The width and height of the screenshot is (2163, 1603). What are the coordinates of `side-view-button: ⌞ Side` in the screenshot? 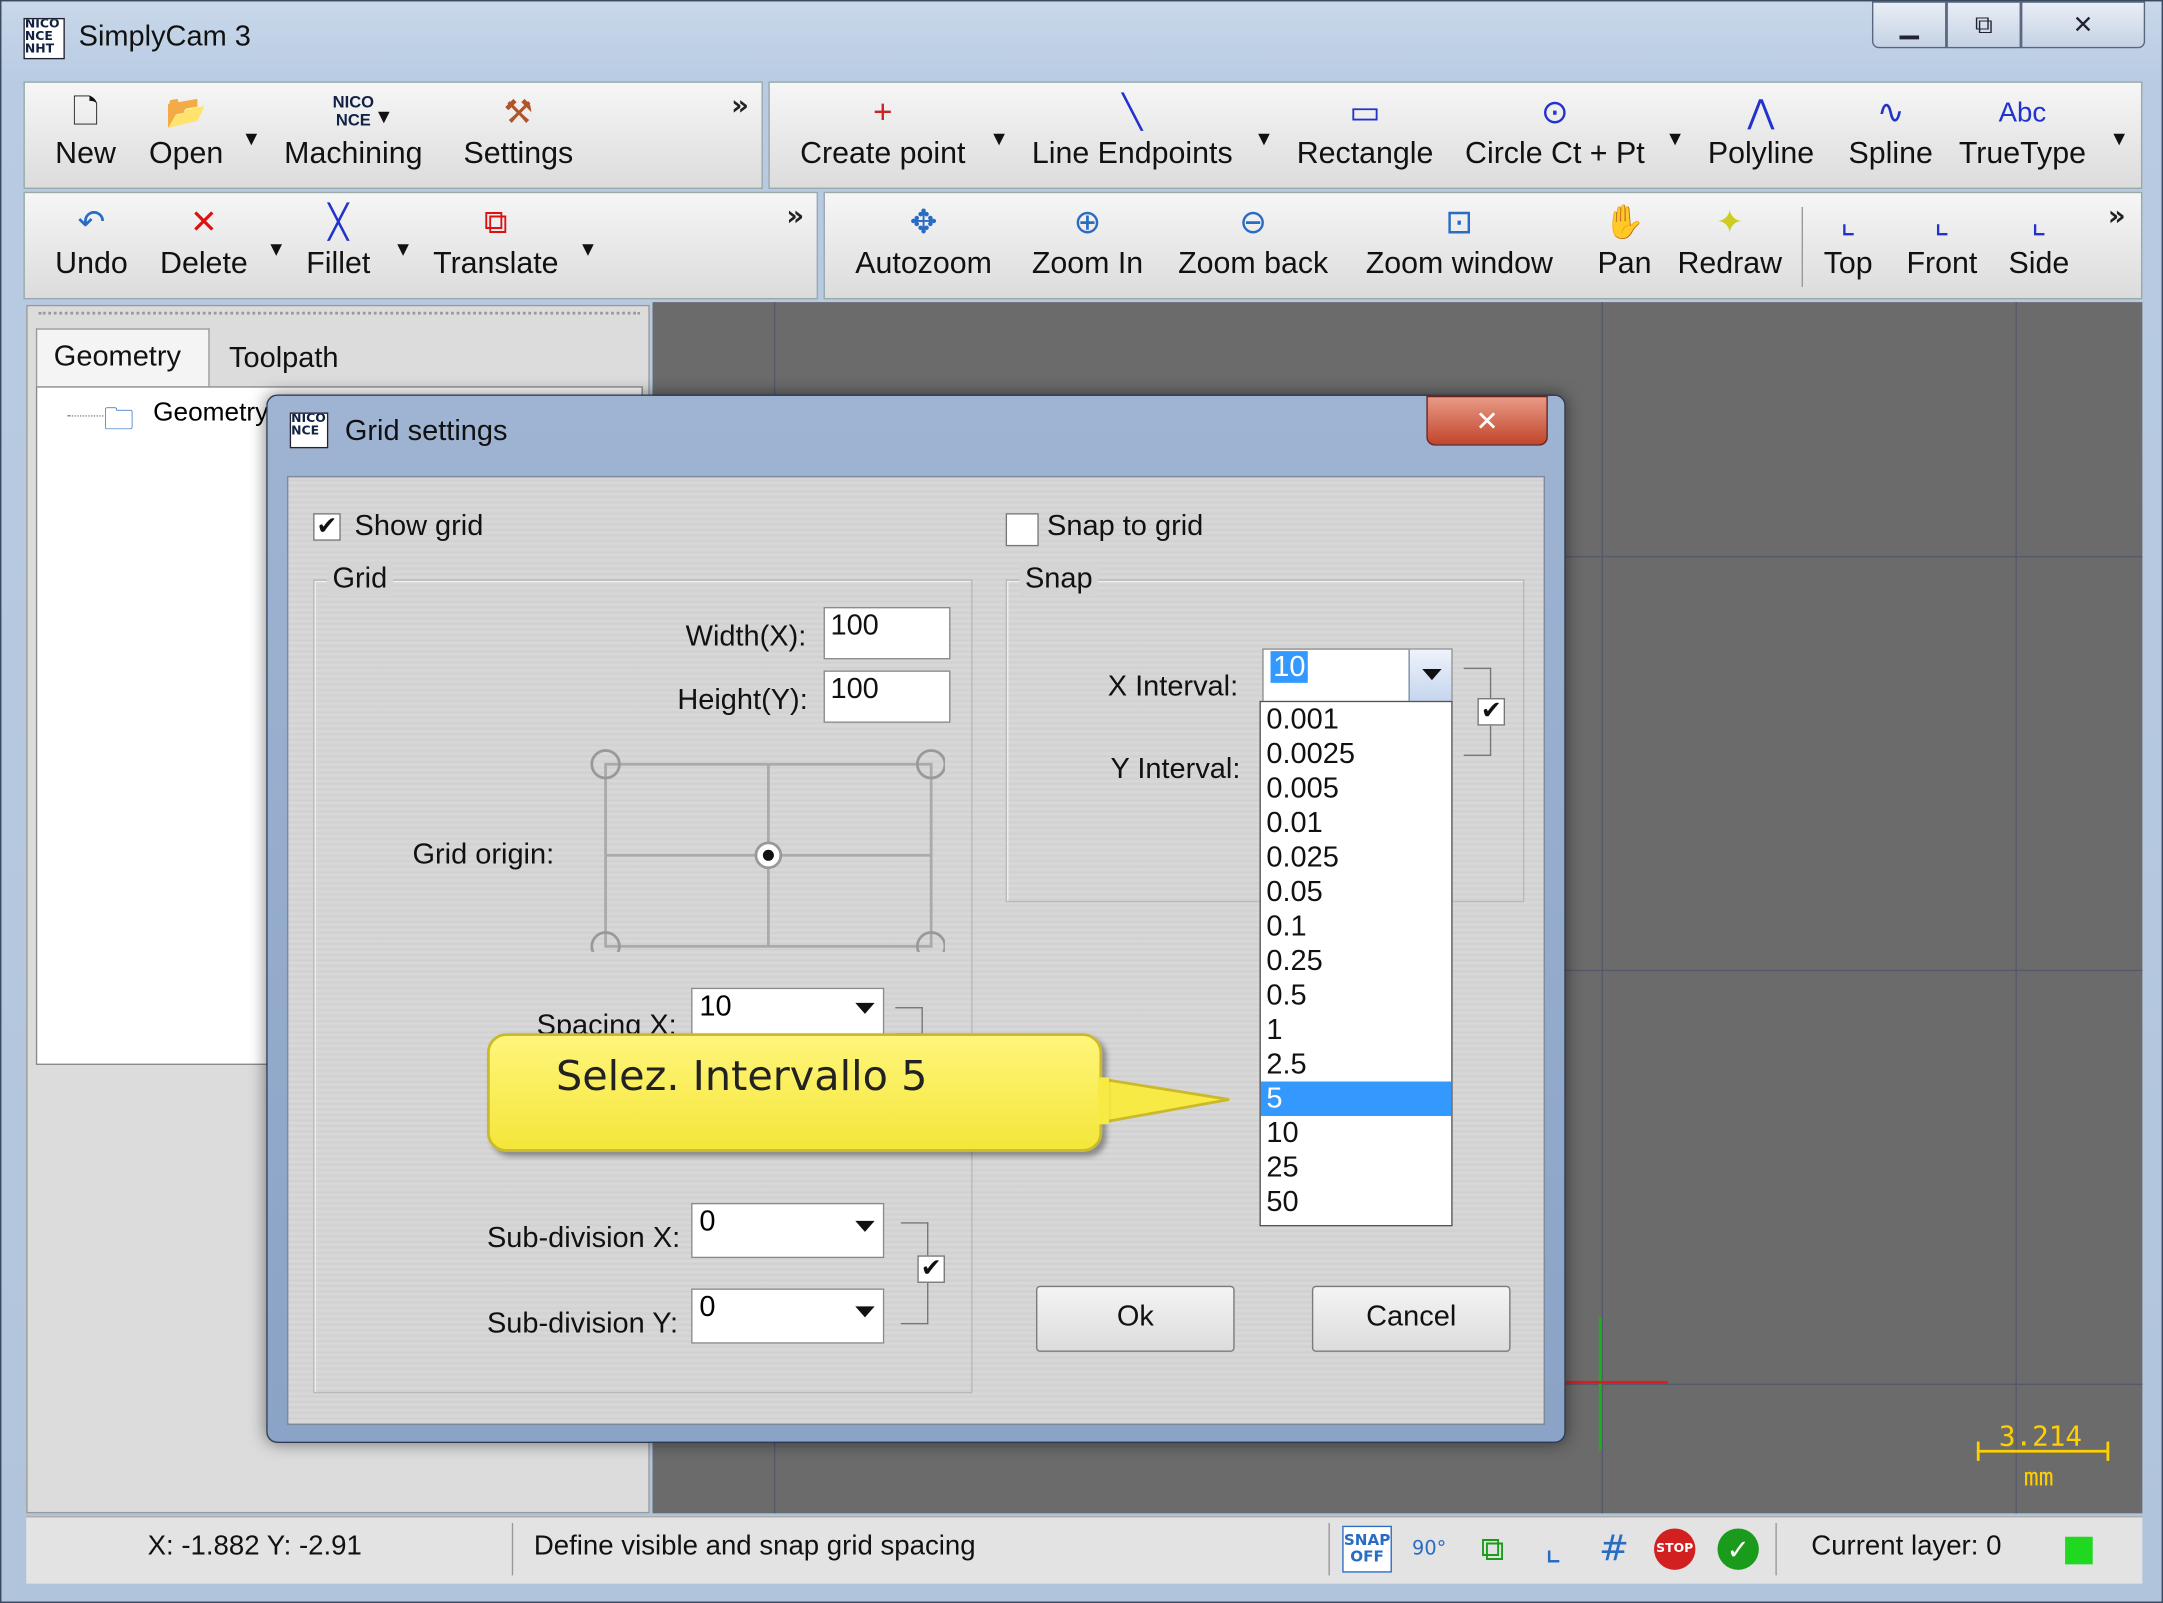 It's located at (2039, 242).